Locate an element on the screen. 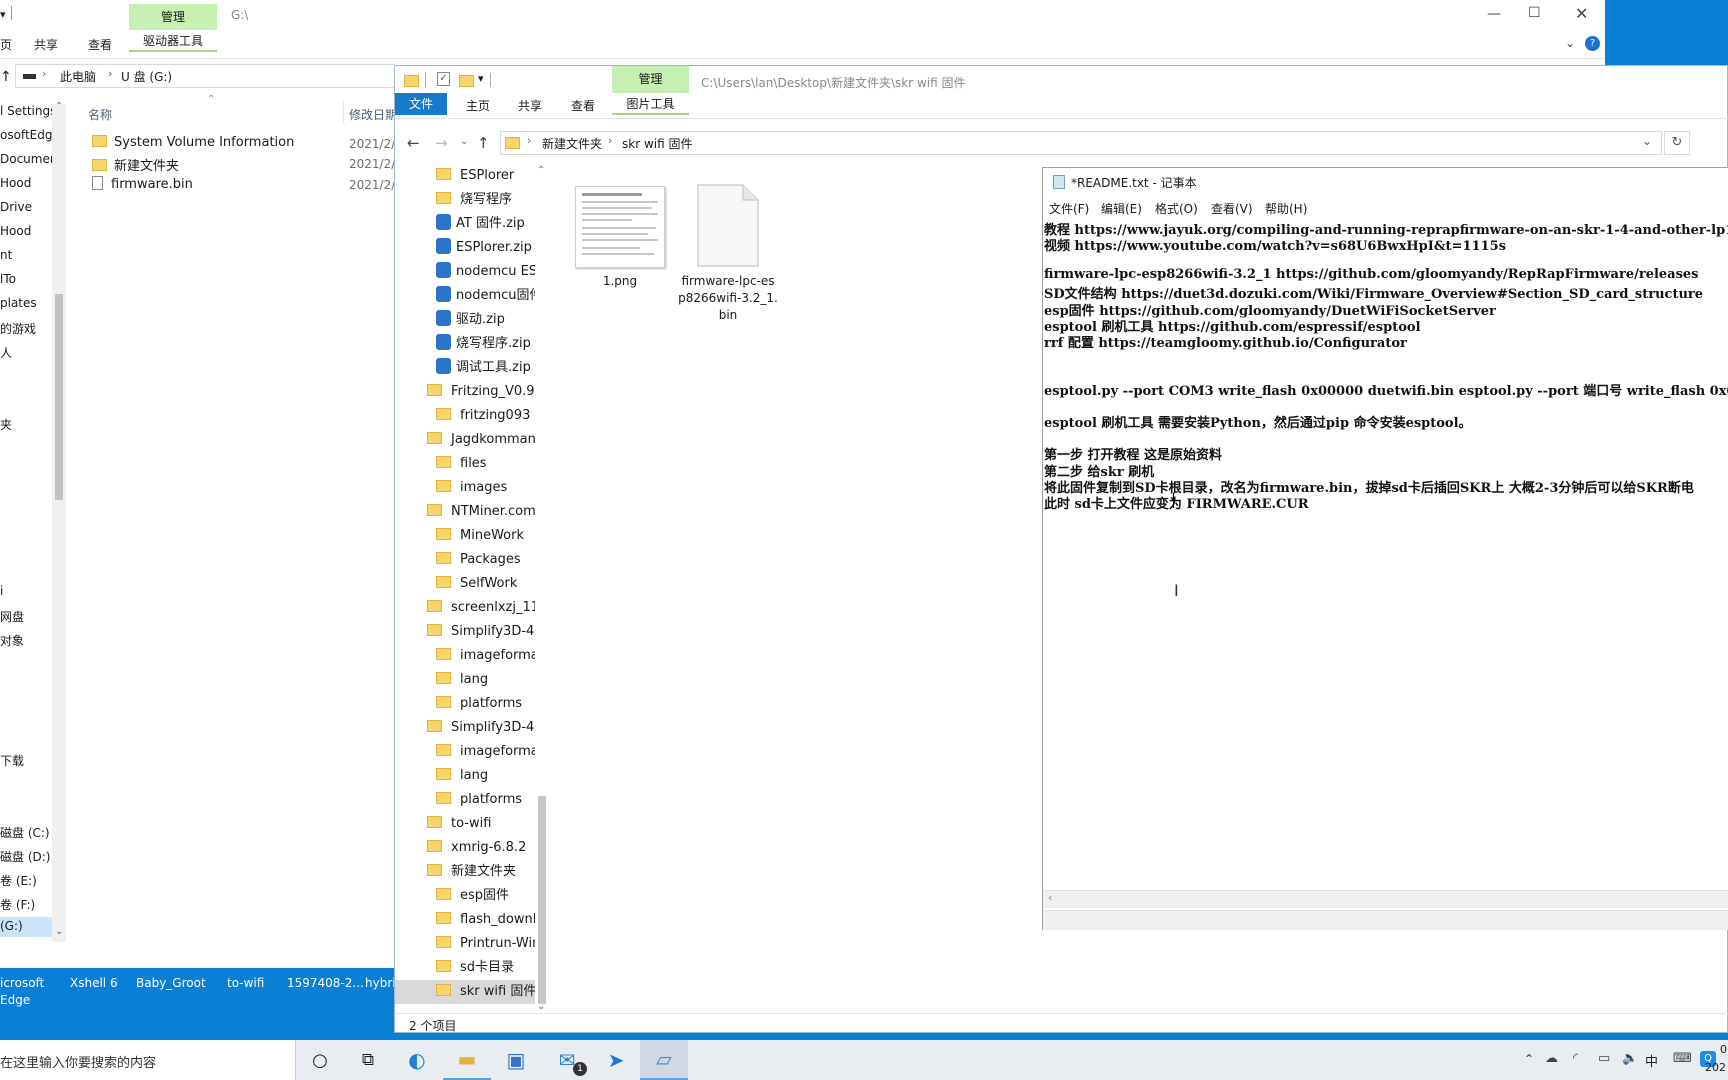 The width and height of the screenshot is (1728, 1080). tree-item: nodemcu固件 is located at coordinates (465, 301).